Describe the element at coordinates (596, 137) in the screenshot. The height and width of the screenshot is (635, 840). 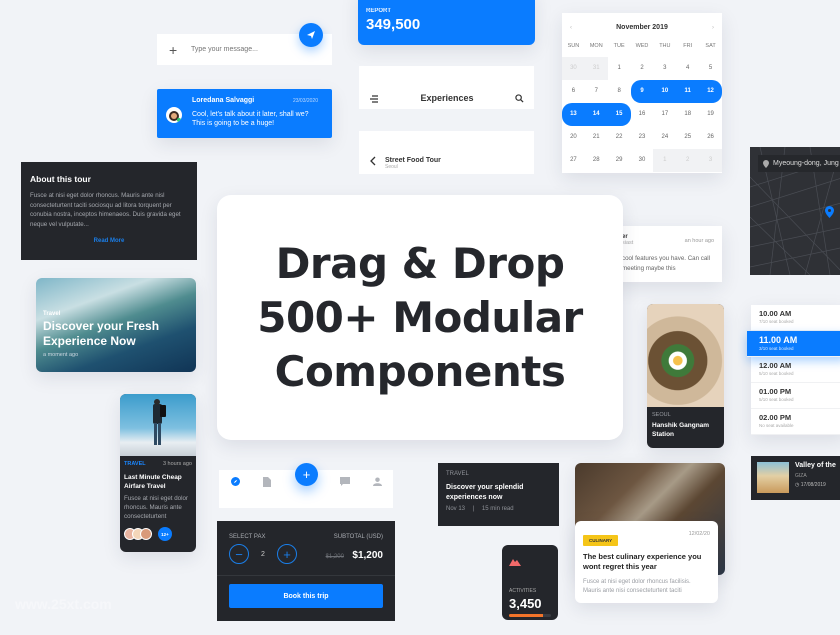
I see `calendar-day: 21` at that location.